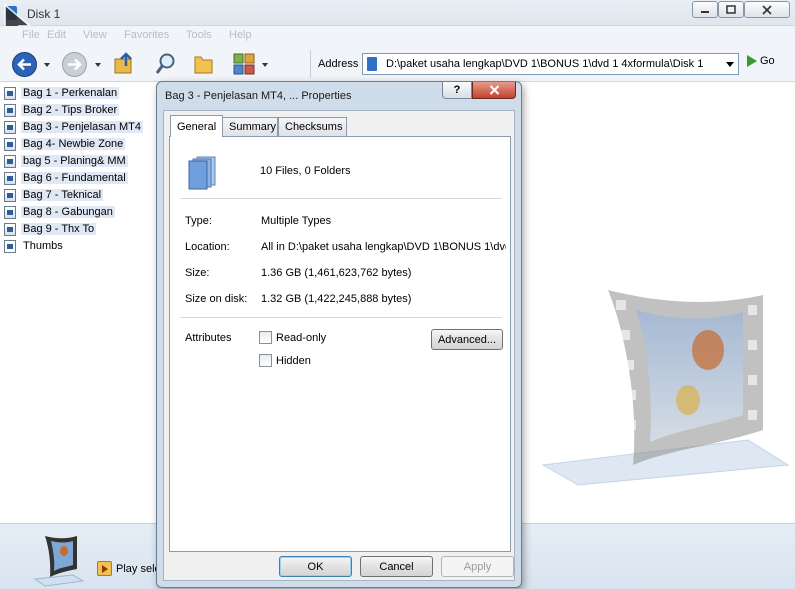 The height and width of the screenshot is (589, 795). What do you see at coordinates (207, 247) in the screenshot?
I see `location-label: Location:` at bounding box center [207, 247].